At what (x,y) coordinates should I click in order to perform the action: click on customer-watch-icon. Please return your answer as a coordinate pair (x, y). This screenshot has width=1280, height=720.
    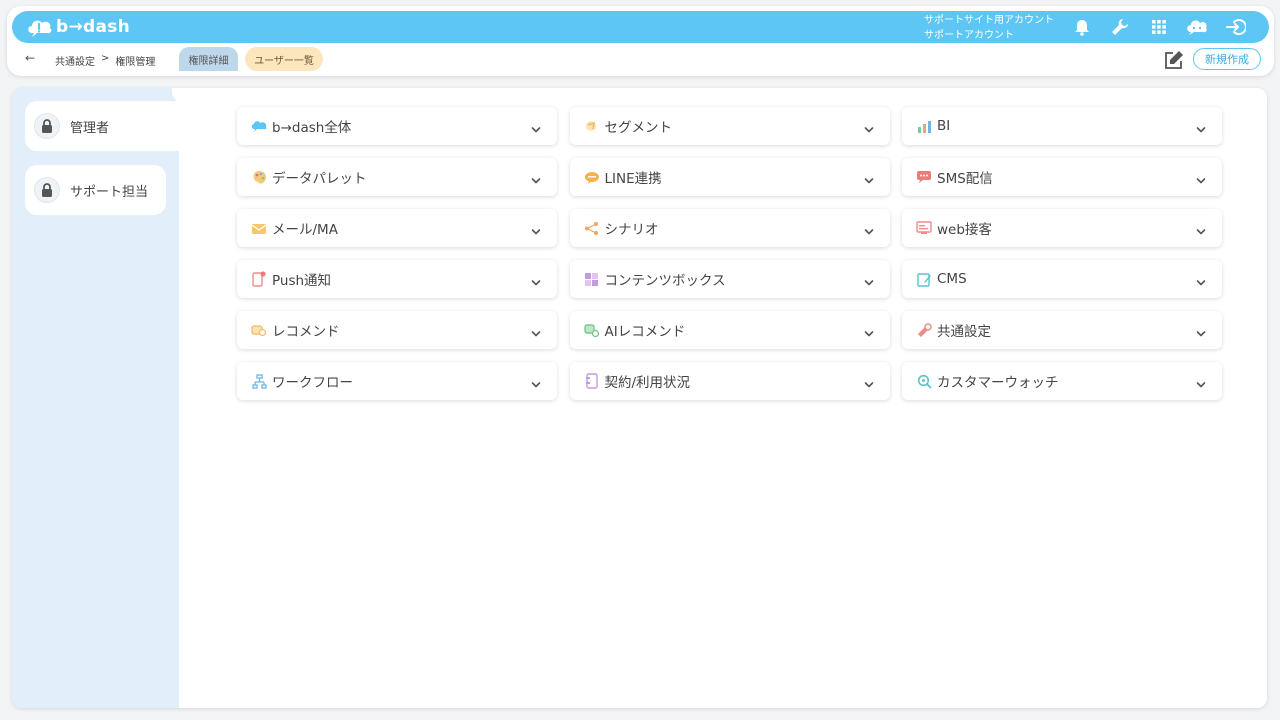
    Looking at the image, I should click on (924, 381).